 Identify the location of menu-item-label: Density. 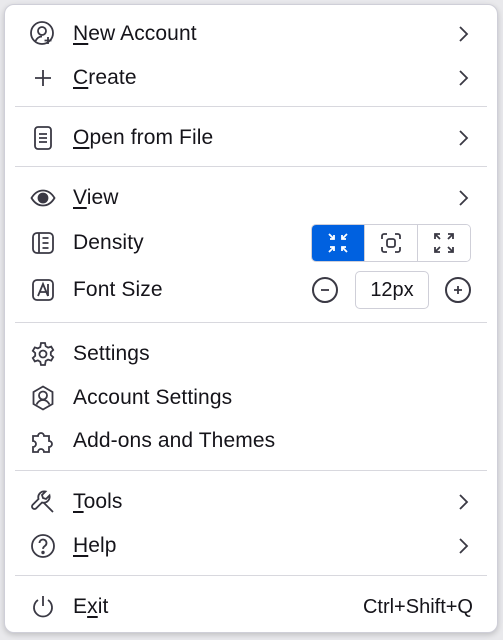
(108, 242).